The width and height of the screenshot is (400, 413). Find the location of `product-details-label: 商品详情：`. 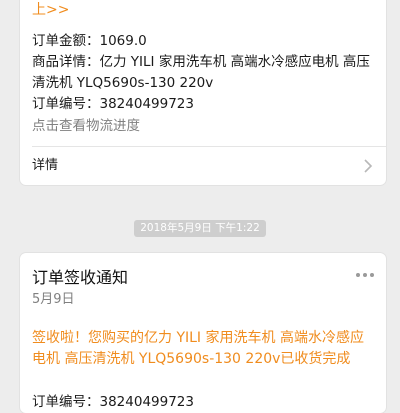

product-details-label: 商品详情： is located at coordinates (66, 62).